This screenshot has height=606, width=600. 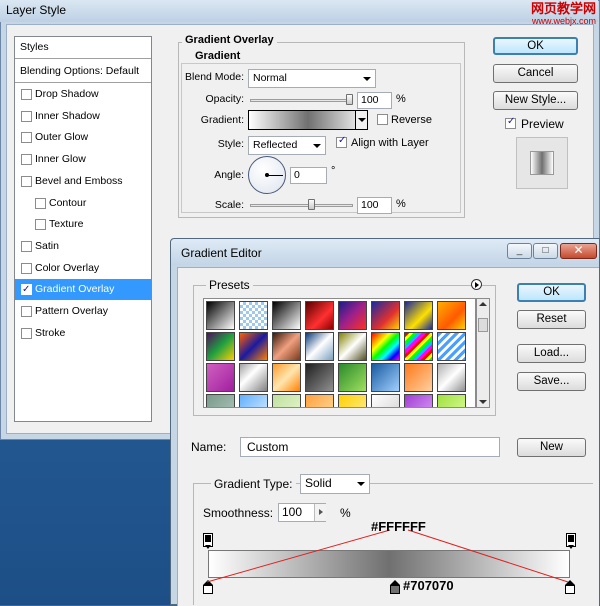 I want to click on style-item: Drop Shadow, so click(x=83, y=94).